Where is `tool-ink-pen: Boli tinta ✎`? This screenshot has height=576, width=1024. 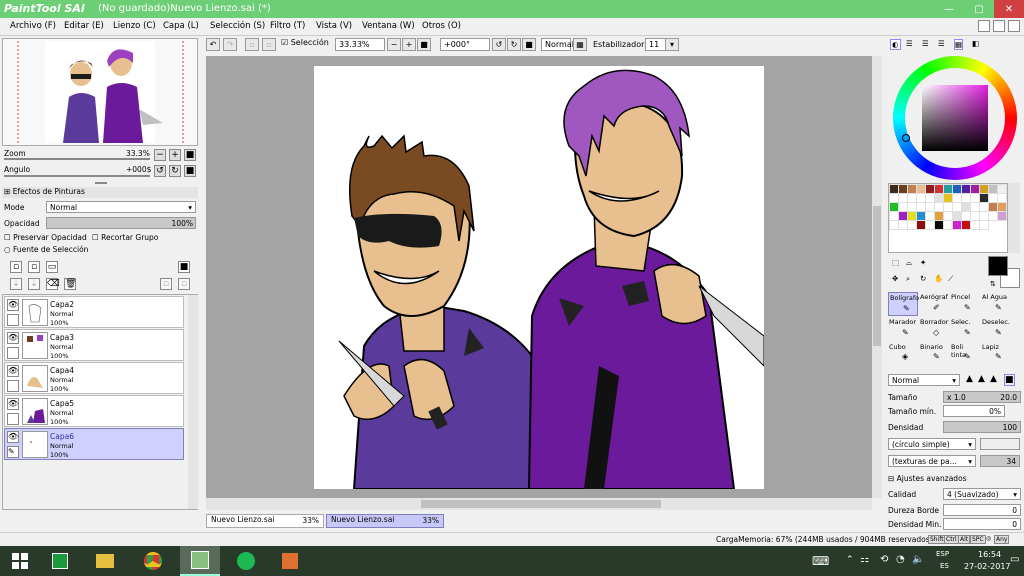 tool-ink-pen: Boli tinta ✎ is located at coordinates (965, 353).